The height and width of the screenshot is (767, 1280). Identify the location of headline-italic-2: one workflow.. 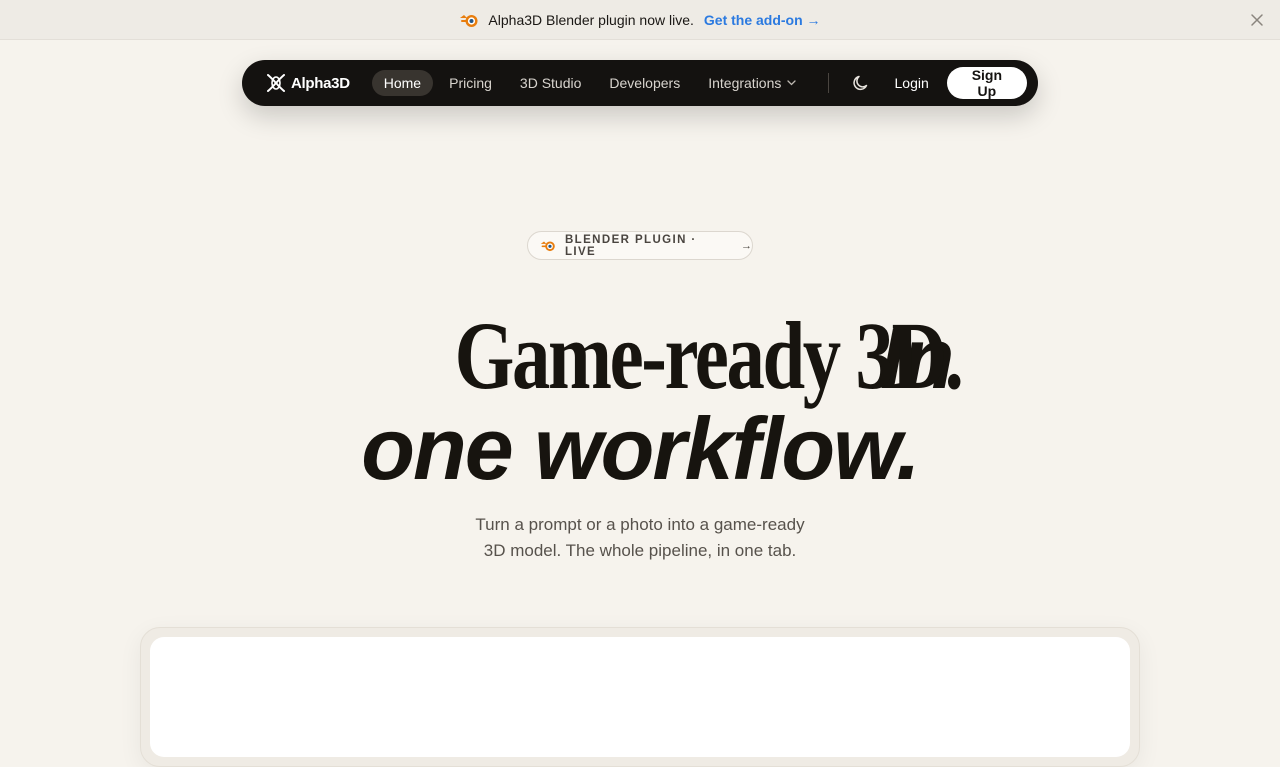
(640, 448).